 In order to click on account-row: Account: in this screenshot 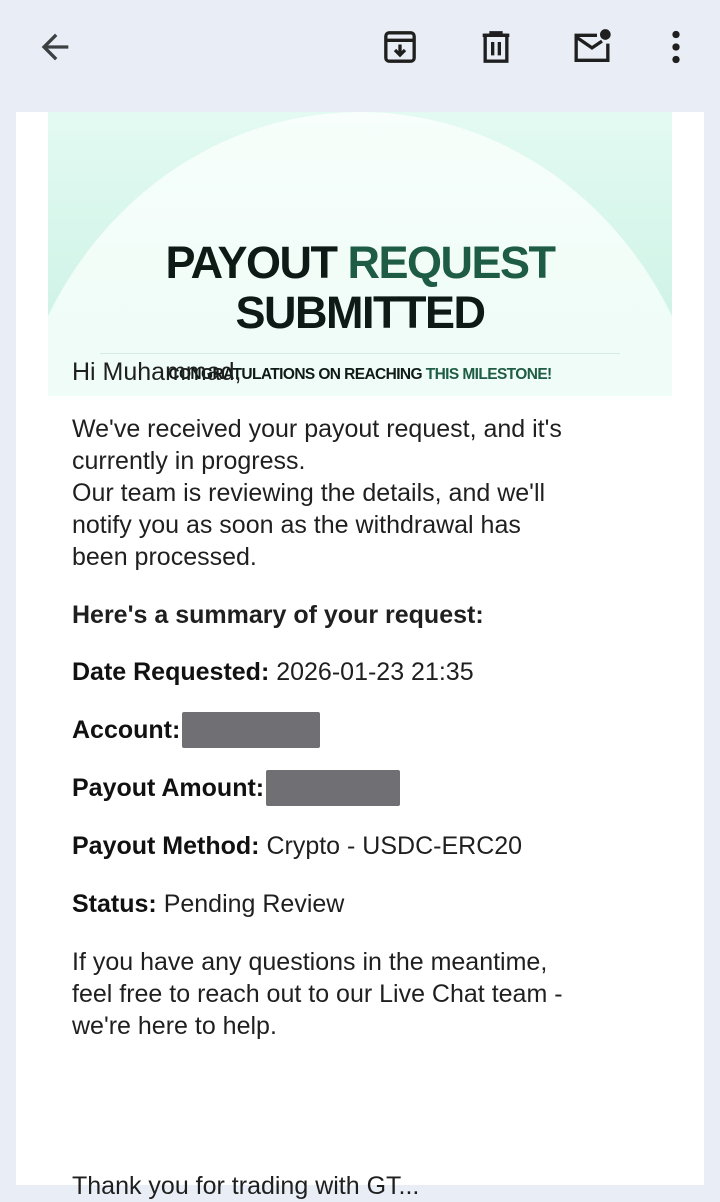, I will do `click(352, 730)`.